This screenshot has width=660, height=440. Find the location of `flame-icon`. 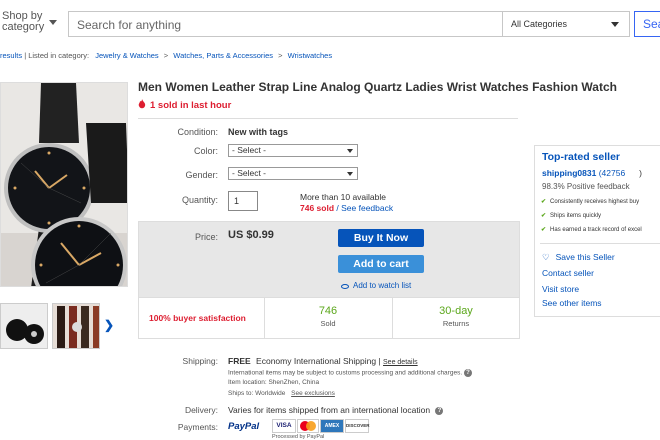

flame-icon is located at coordinates (142, 104).